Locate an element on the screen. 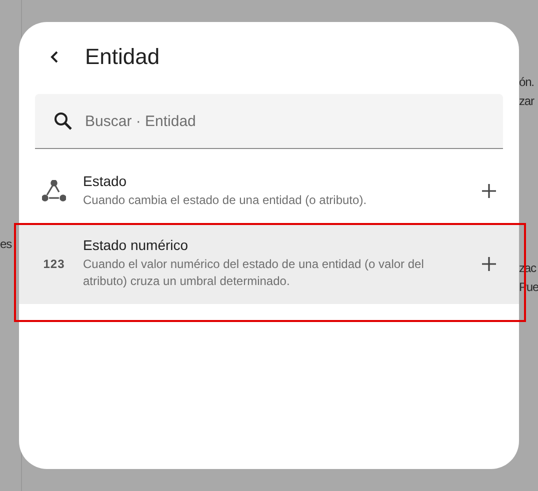 The image size is (538, 491). background-text: ón. is located at coordinates (526, 82).